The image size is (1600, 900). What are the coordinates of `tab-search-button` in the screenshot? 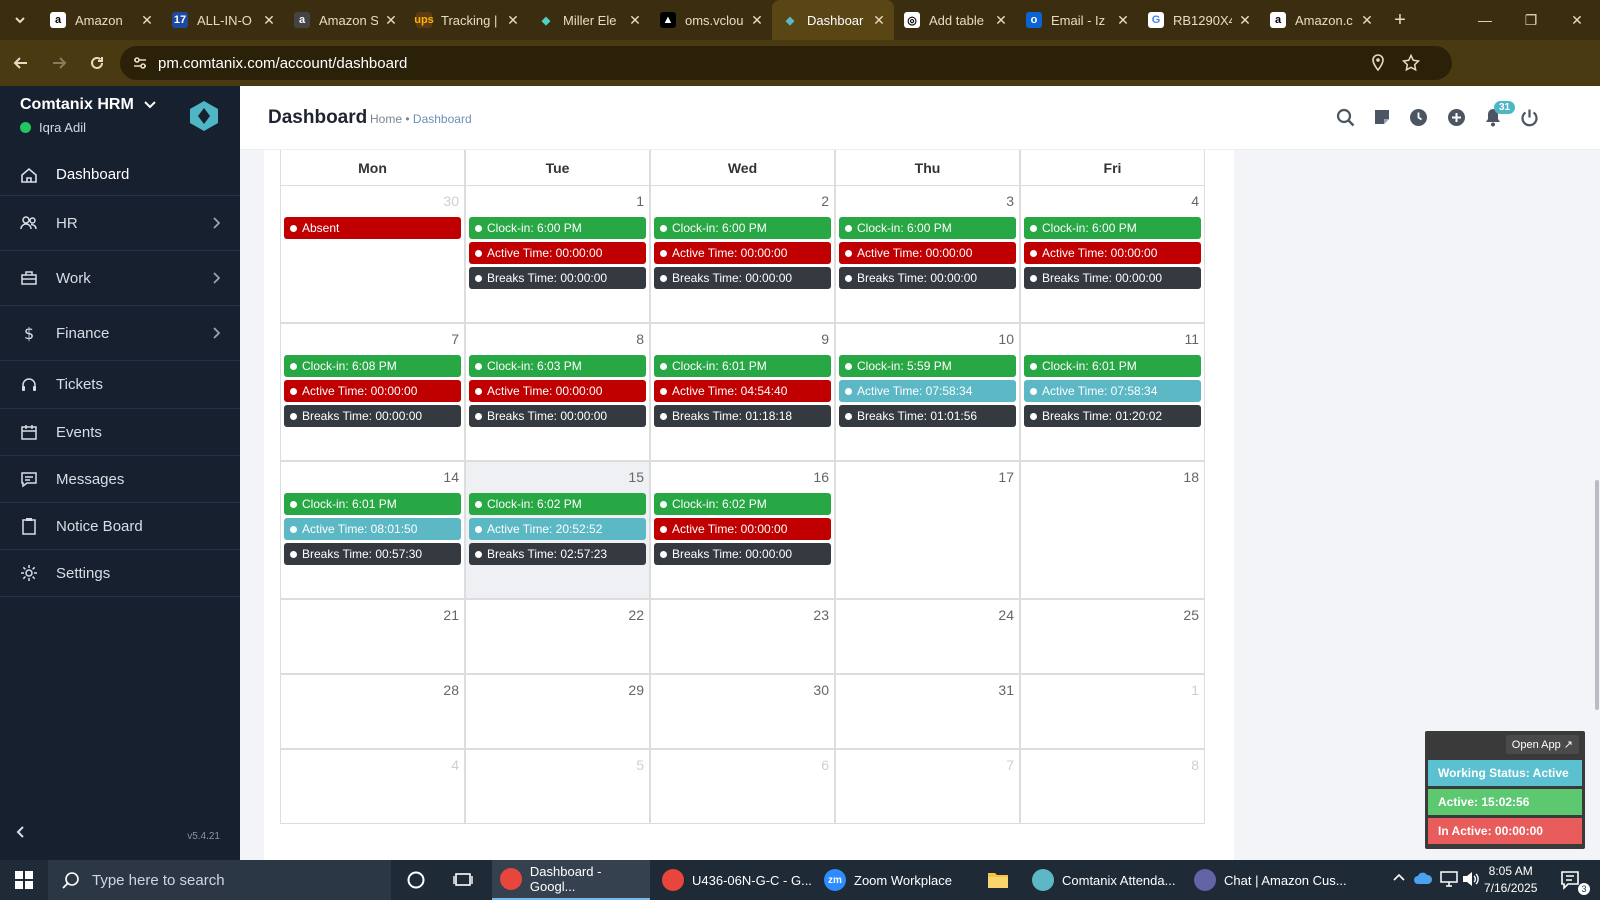 It's located at (20, 20).